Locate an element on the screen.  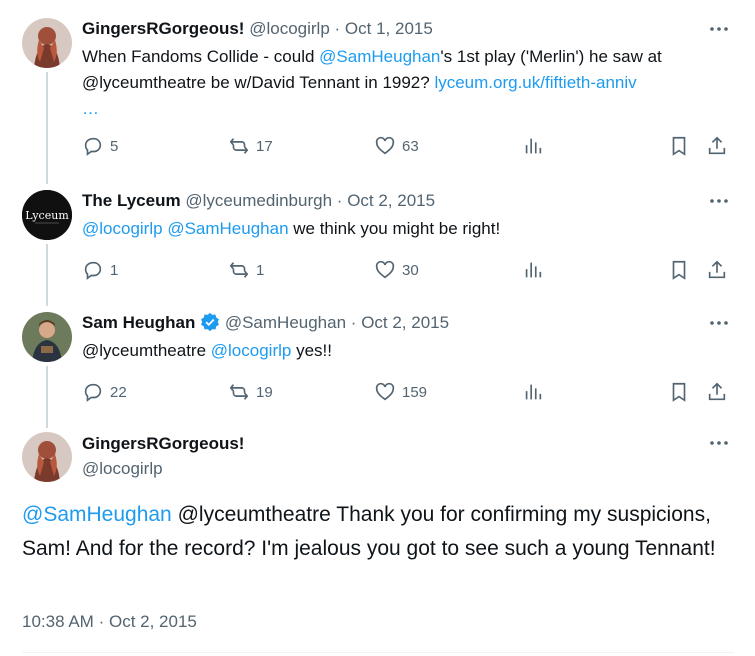
retweet-button: 1 is located at coordinates (246, 270).